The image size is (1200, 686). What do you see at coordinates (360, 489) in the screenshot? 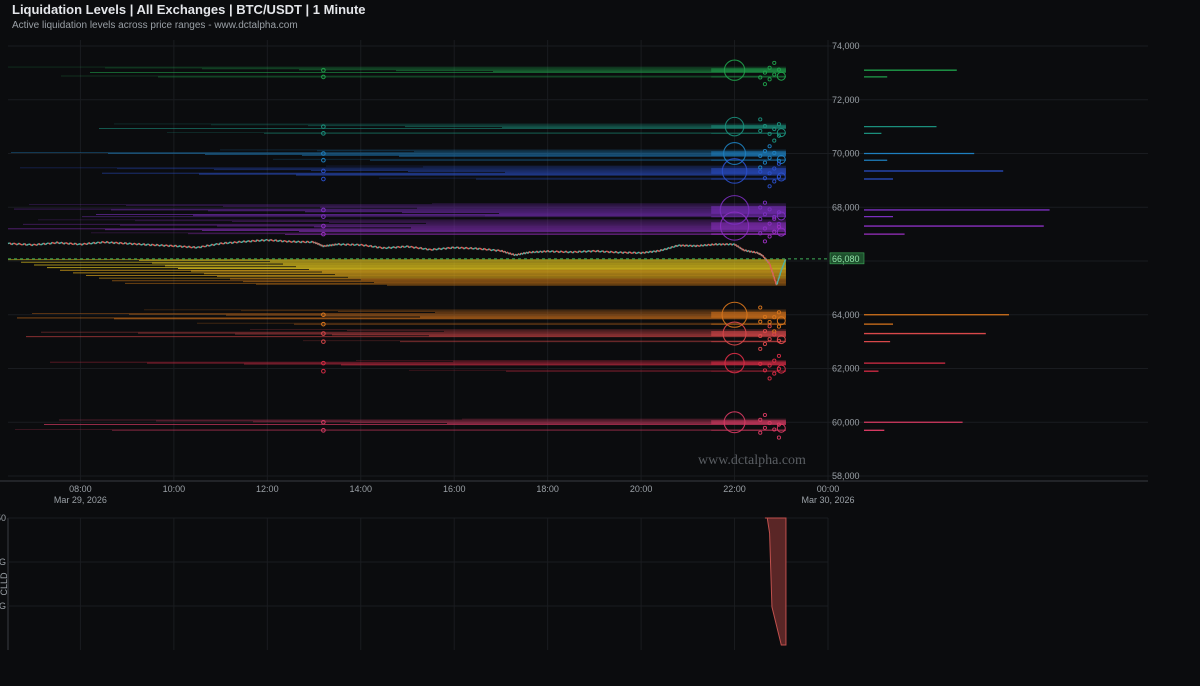
I see `x-tick-label: 14:00` at bounding box center [360, 489].